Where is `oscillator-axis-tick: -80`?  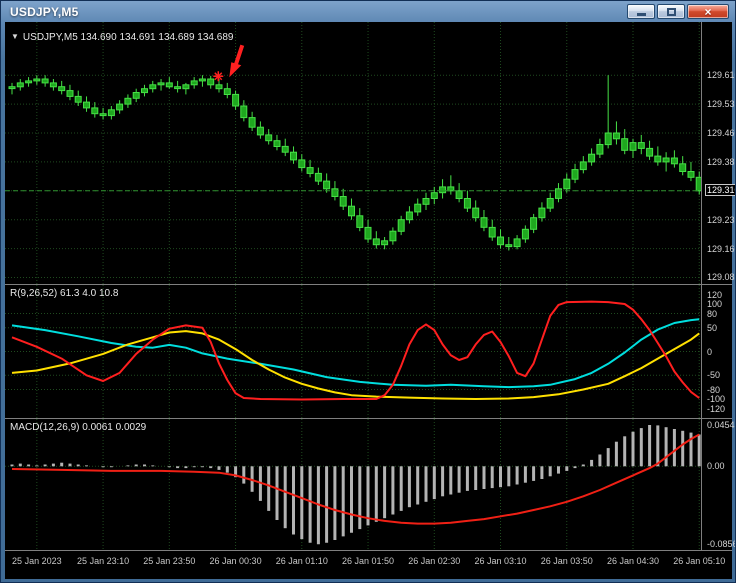 oscillator-axis-tick: -80 is located at coordinates (714, 389).